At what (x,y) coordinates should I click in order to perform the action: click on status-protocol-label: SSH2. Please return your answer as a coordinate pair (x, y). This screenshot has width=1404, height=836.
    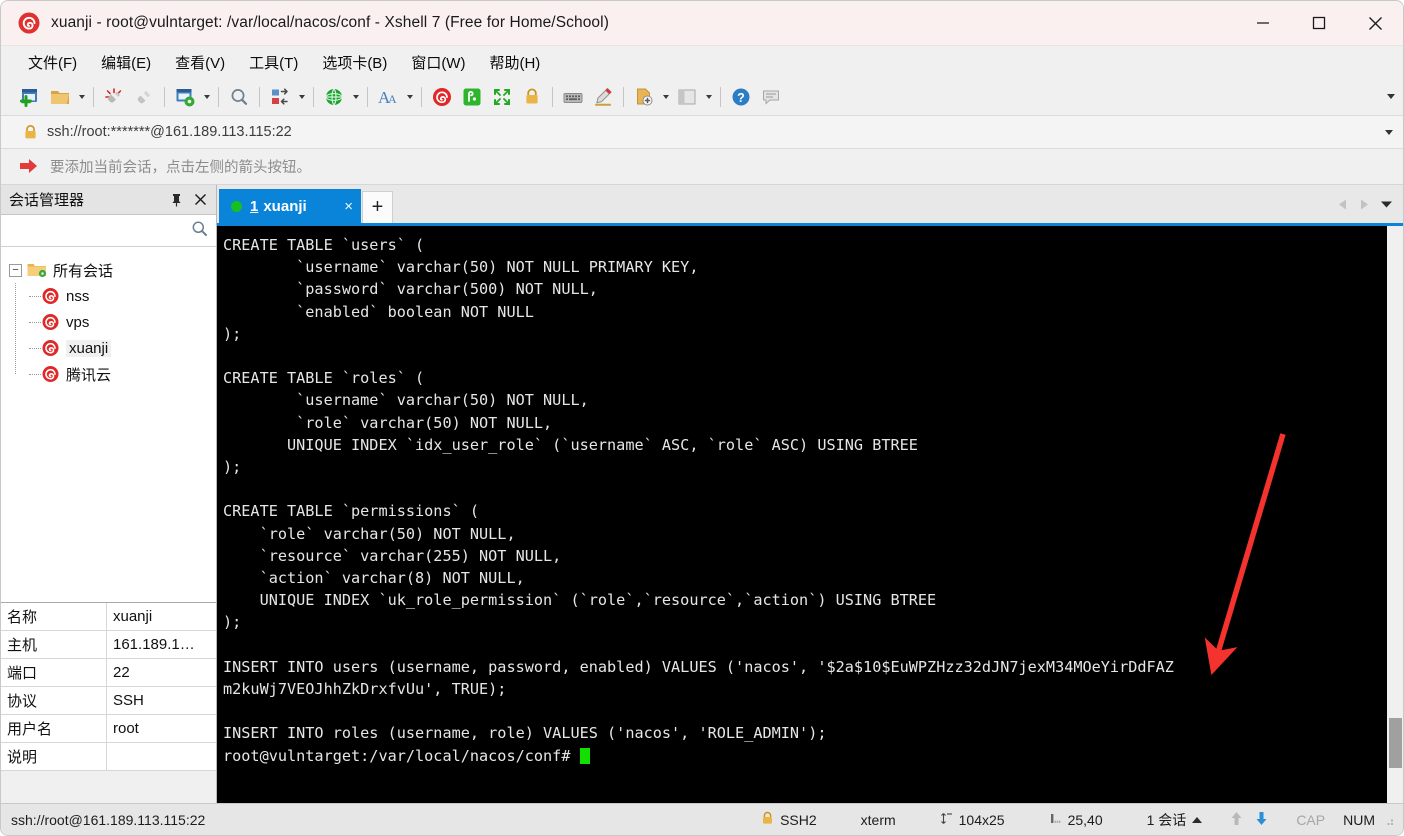
    Looking at the image, I should click on (798, 819).